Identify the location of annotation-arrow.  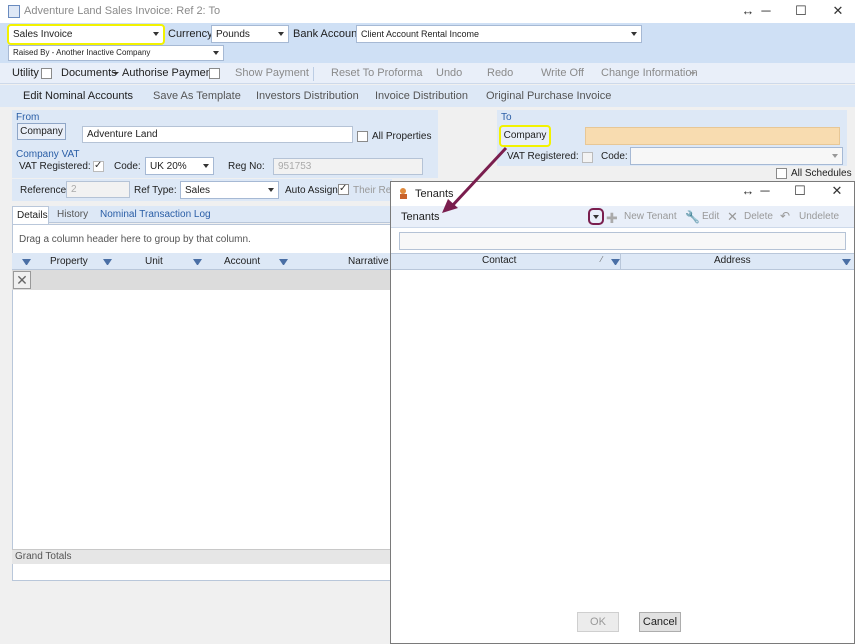
(475, 179).